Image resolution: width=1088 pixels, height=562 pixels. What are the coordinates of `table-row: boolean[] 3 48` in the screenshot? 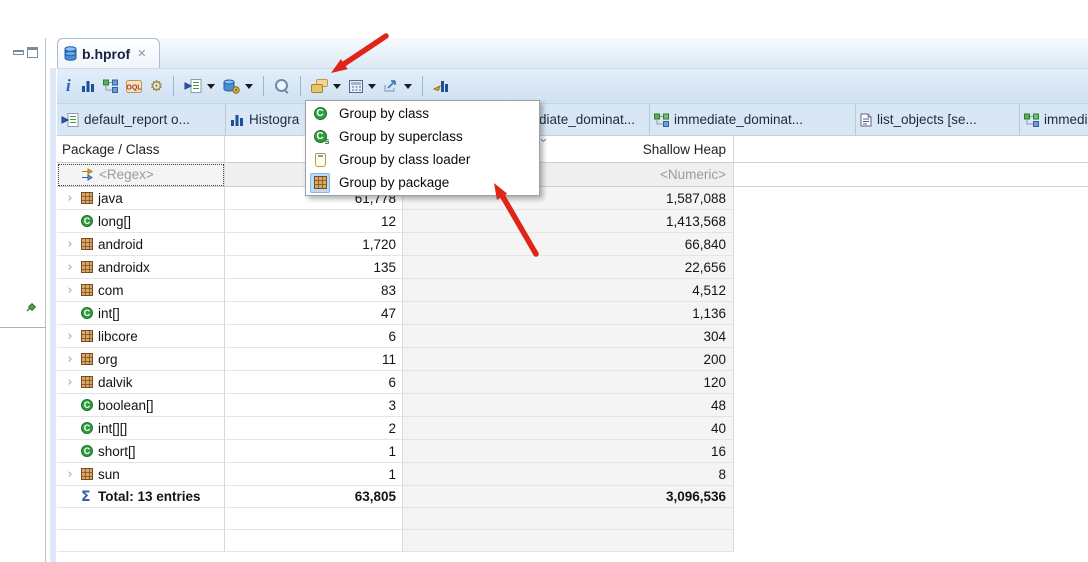 It's located at (572, 405).